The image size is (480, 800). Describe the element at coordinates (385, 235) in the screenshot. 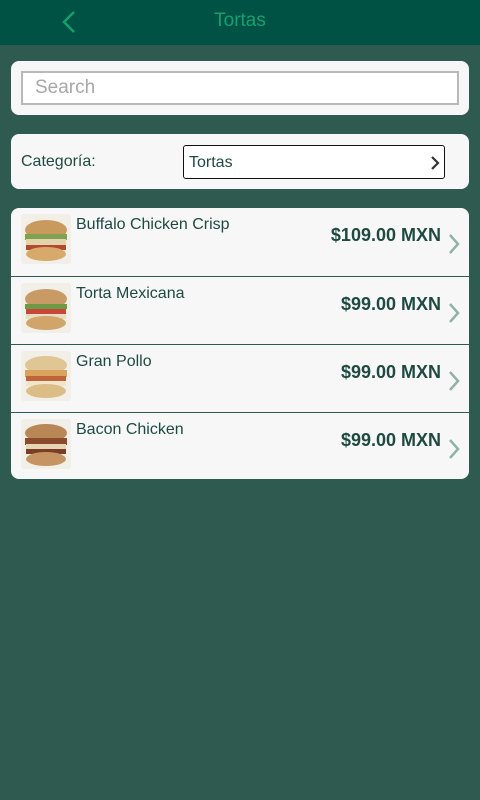

I see `item-price: $109.00 MXN` at that location.